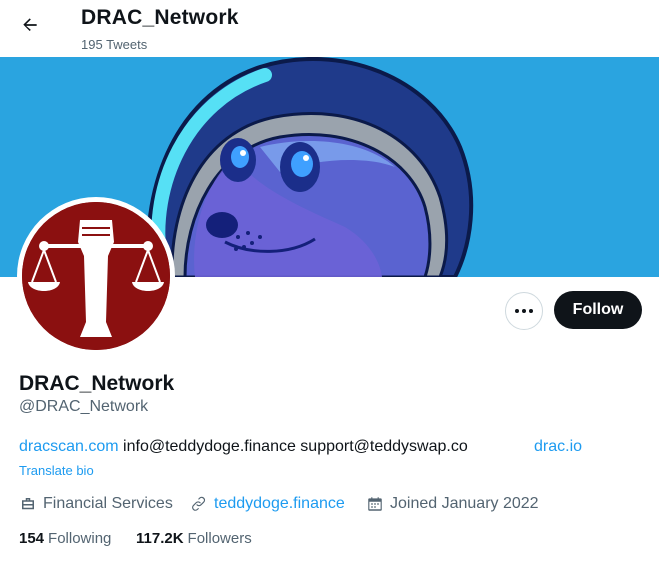  I want to click on translate-bio-link: Translate bio, so click(56, 470).